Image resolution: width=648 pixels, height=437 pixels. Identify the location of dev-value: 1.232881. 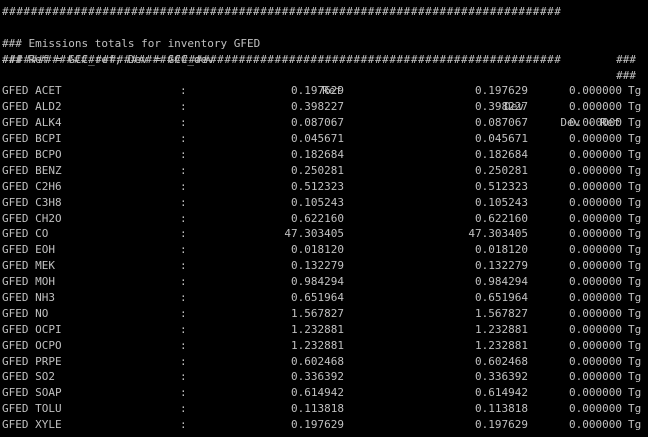
(501, 329).